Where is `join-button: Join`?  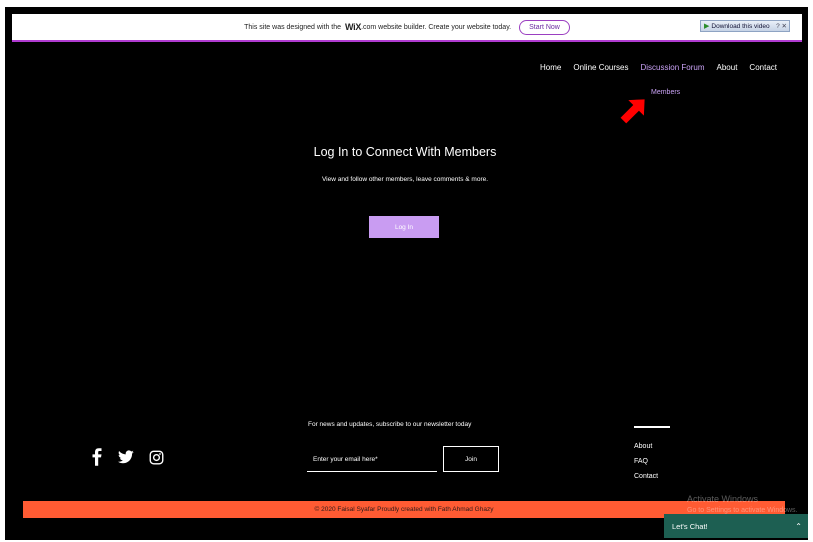 join-button: Join is located at coordinates (471, 459).